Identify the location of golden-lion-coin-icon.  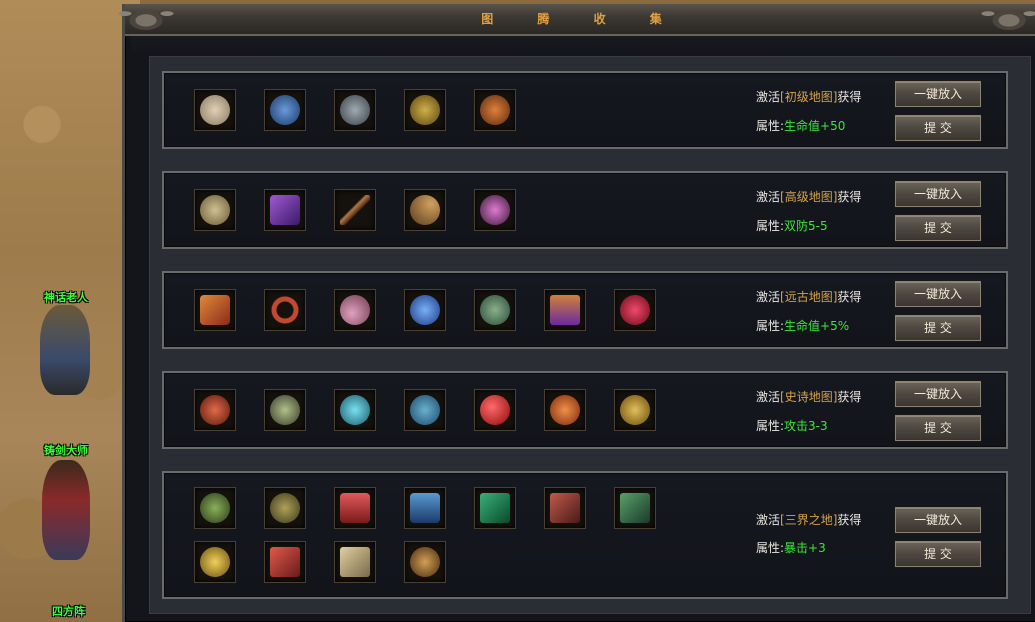
(635, 410).